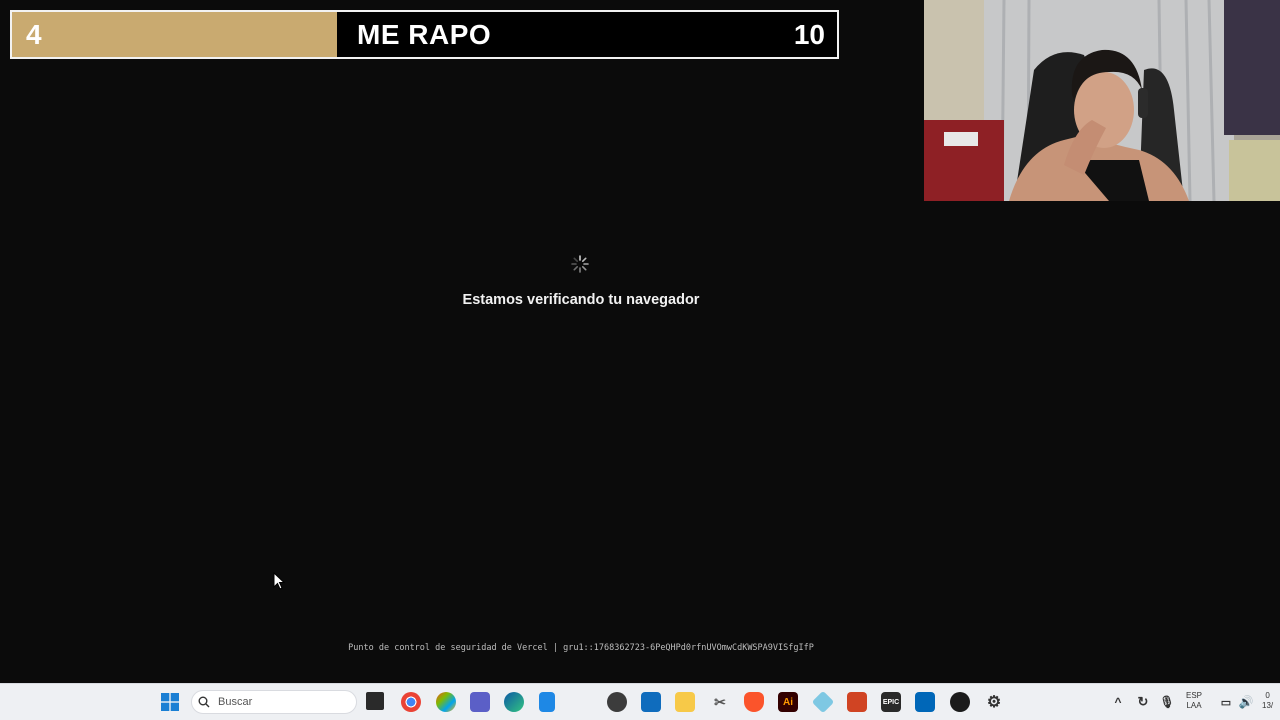  What do you see at coordinates (446, 702) in the screenshot?
I see `copilot-icon` at bounding box center [446, 702].